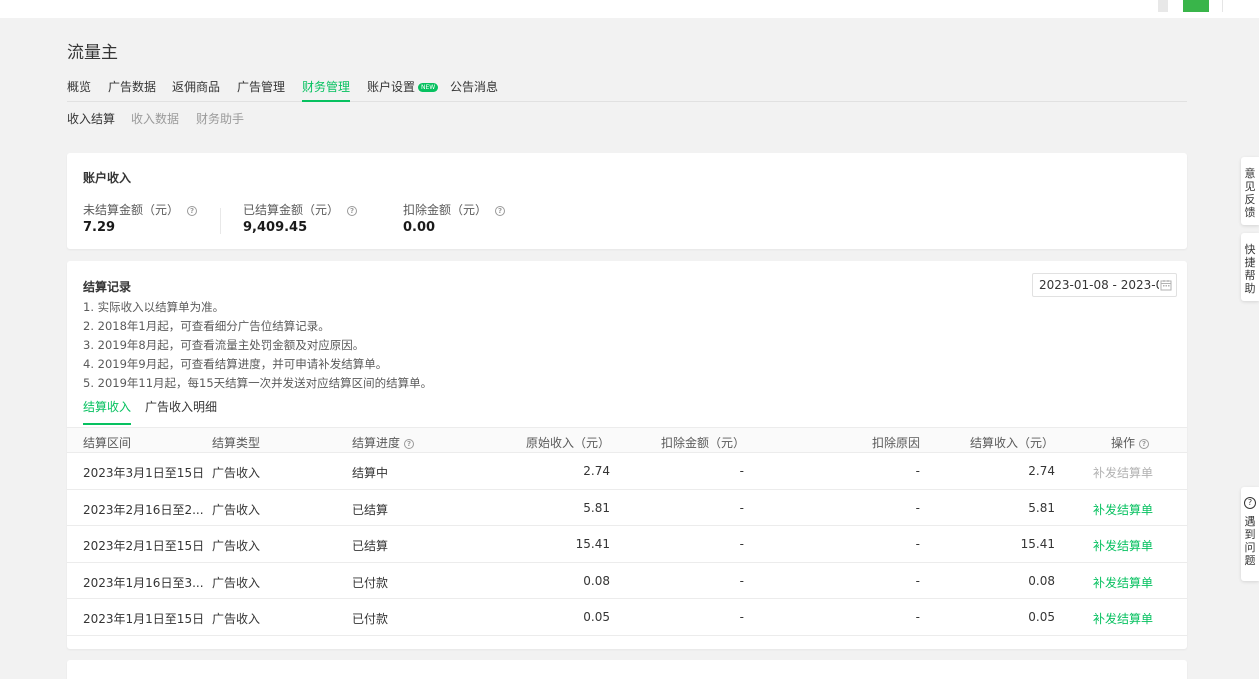  Describe the element at coordinates (220, 118) in the screenshot. I see `subnav-finance-assistant: 财务助手` at that location.